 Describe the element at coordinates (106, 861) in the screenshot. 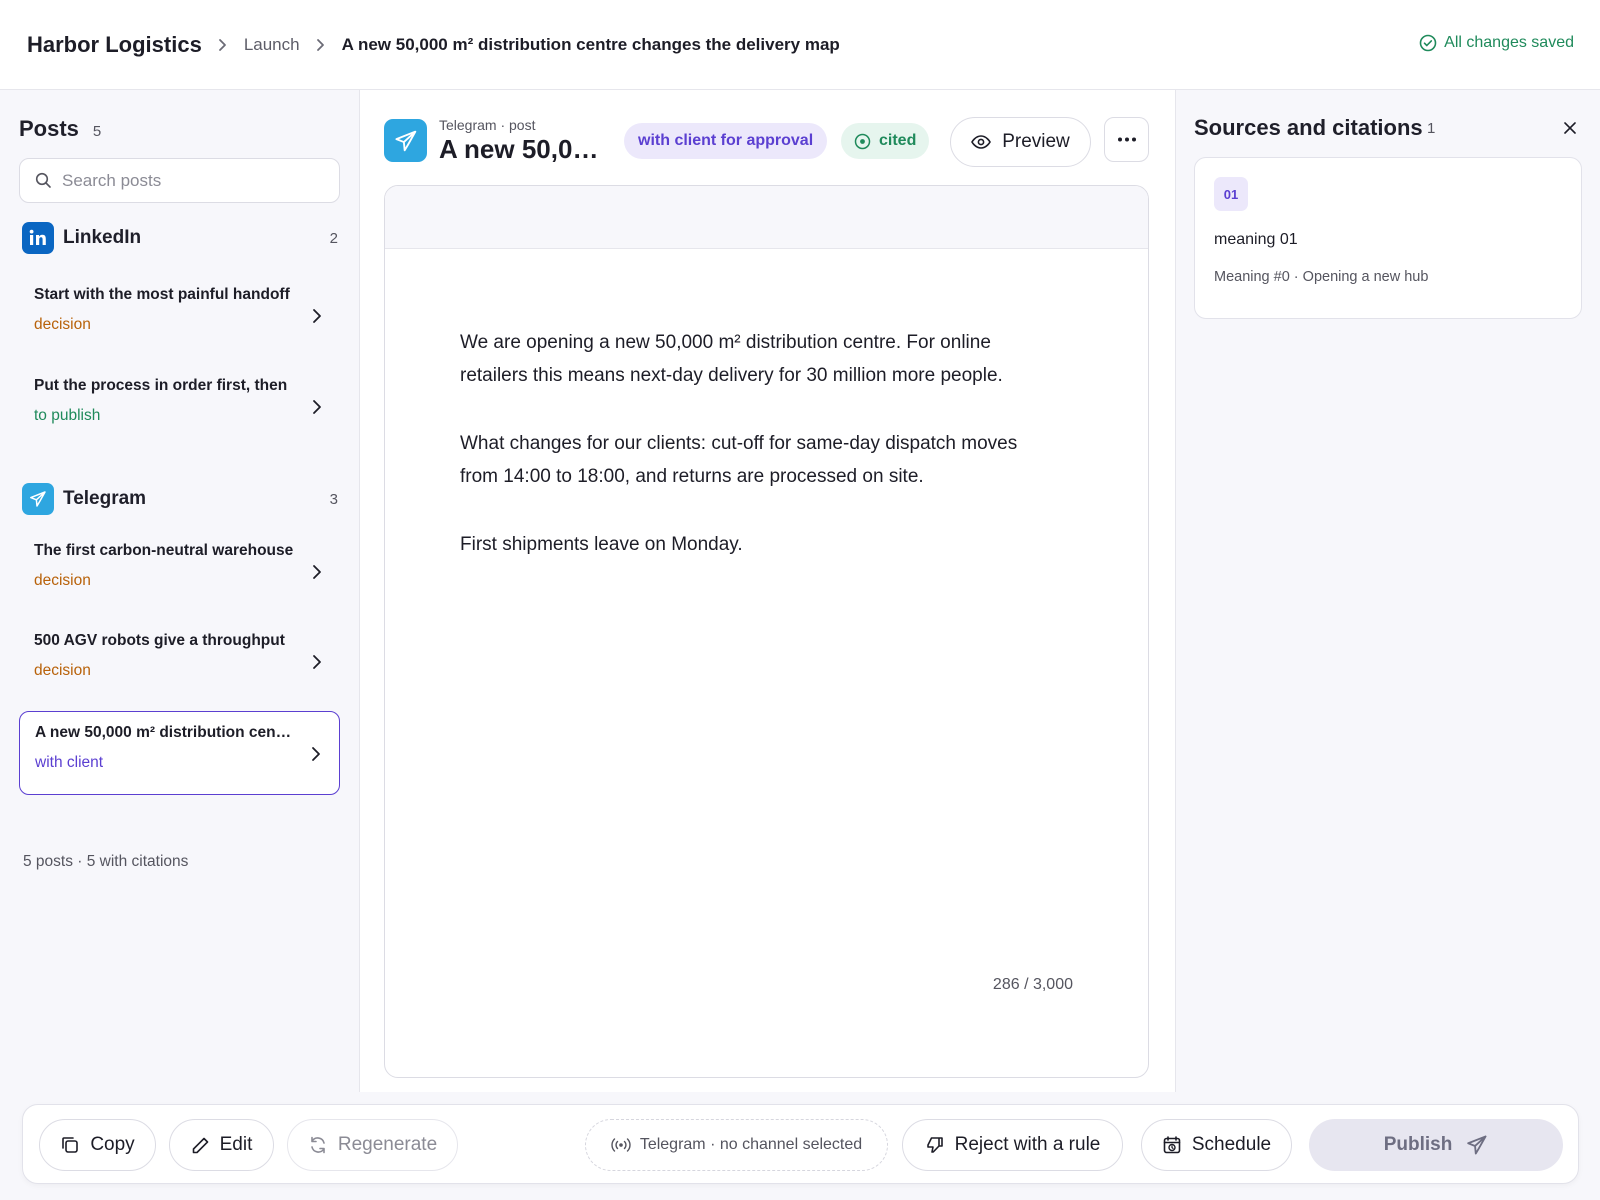

I see `sidebar-footer: 5 posts · 5 with citations` at that location.